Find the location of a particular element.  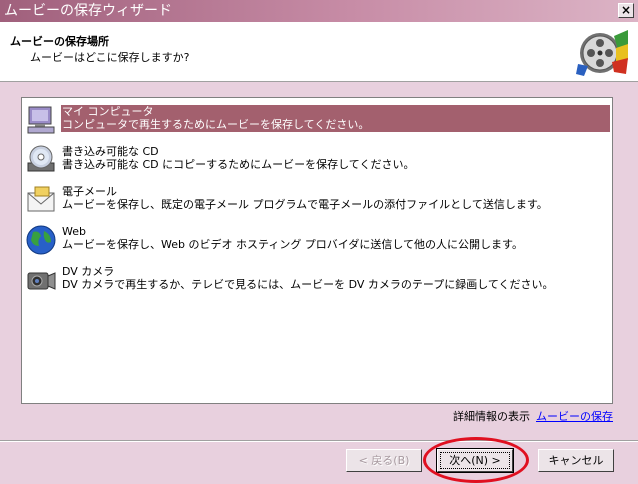

email-icon is located at coordinates (41, 199).